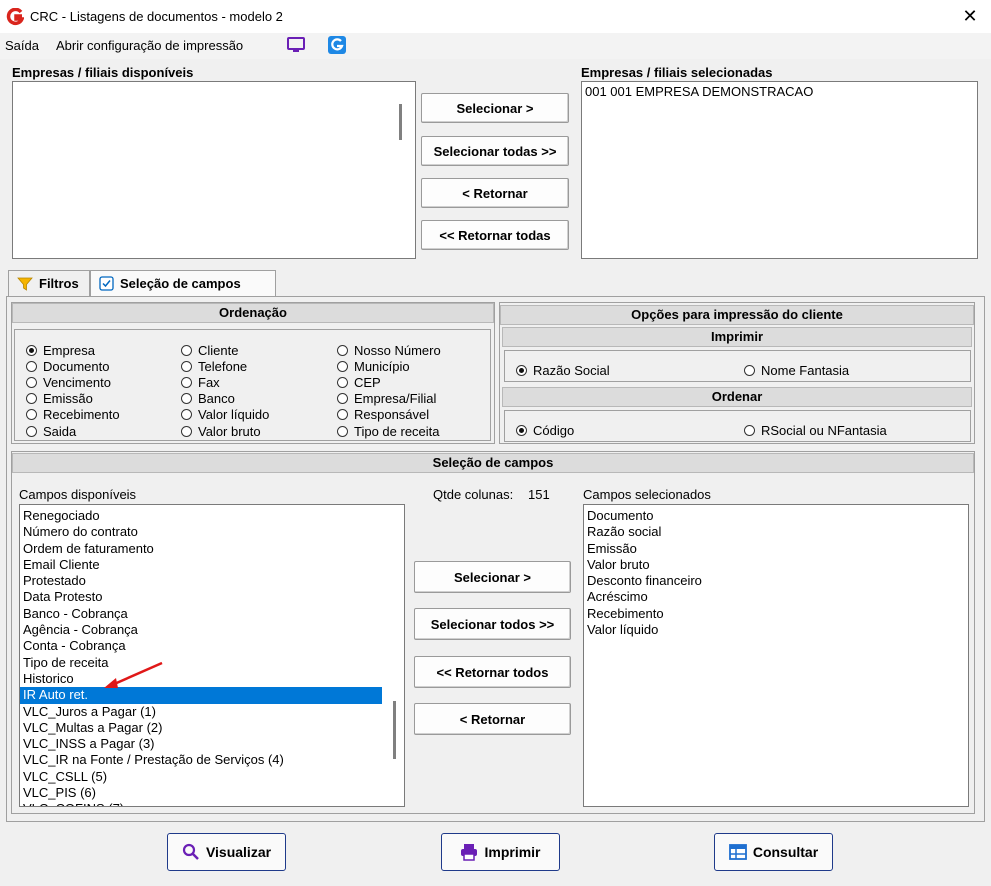 This screenshot has height=886, width=991. I want to click on list-item: 001 001 EMPRESA DEMONSTRACAO, so click(779, 92).